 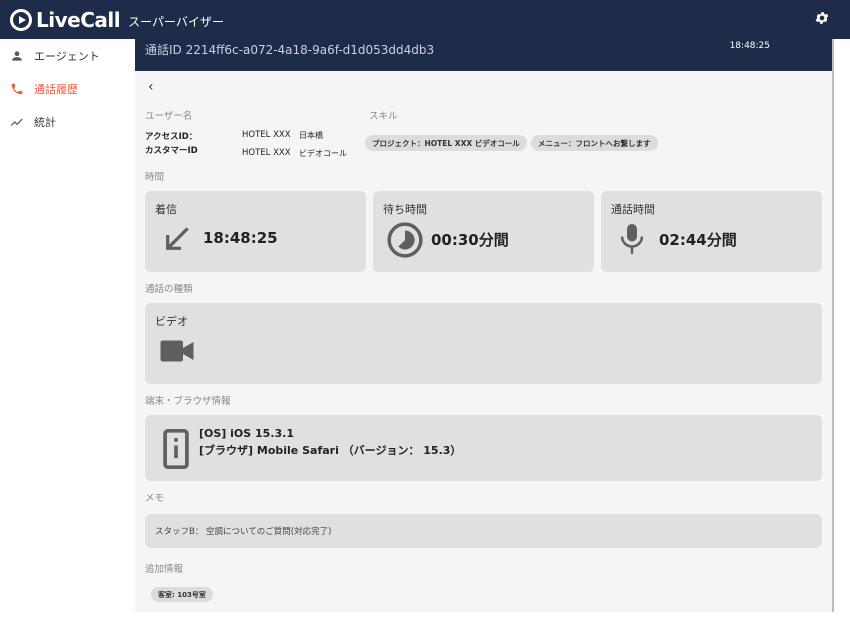 What do you see at coordinates (67, 334) in the screenshot?
I see `sidebar: エージェント 通話履歴 統計` at bounding box center [67, 334].